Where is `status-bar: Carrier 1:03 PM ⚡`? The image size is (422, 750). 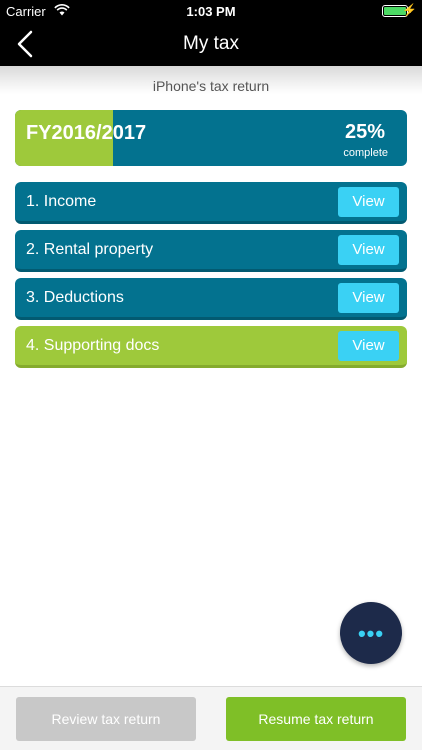 status-bar: Carrier 1:03 PM ⚡ is located at coordinates (211, 11).